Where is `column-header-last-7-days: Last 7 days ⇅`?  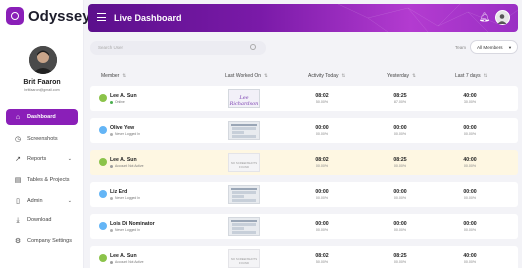 column-header-last-7-days: Last 7 days ⇅ is located at coordinates (471, 76).